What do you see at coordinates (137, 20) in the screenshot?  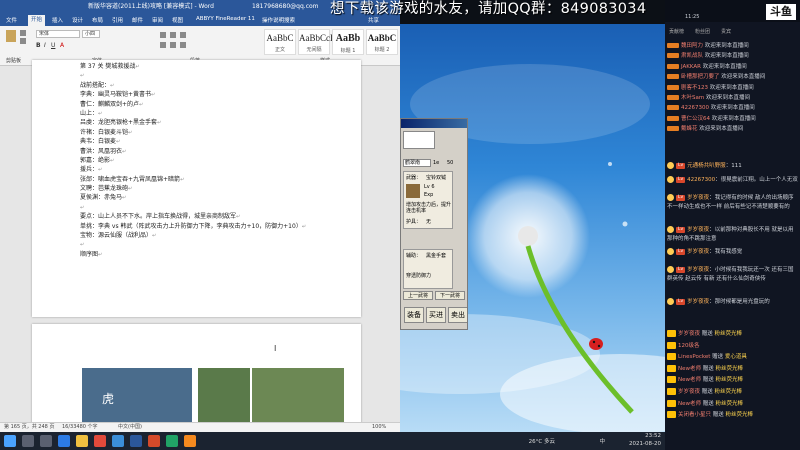 I see `tab-mailings: 邮件` at bounding box center [137, 20].